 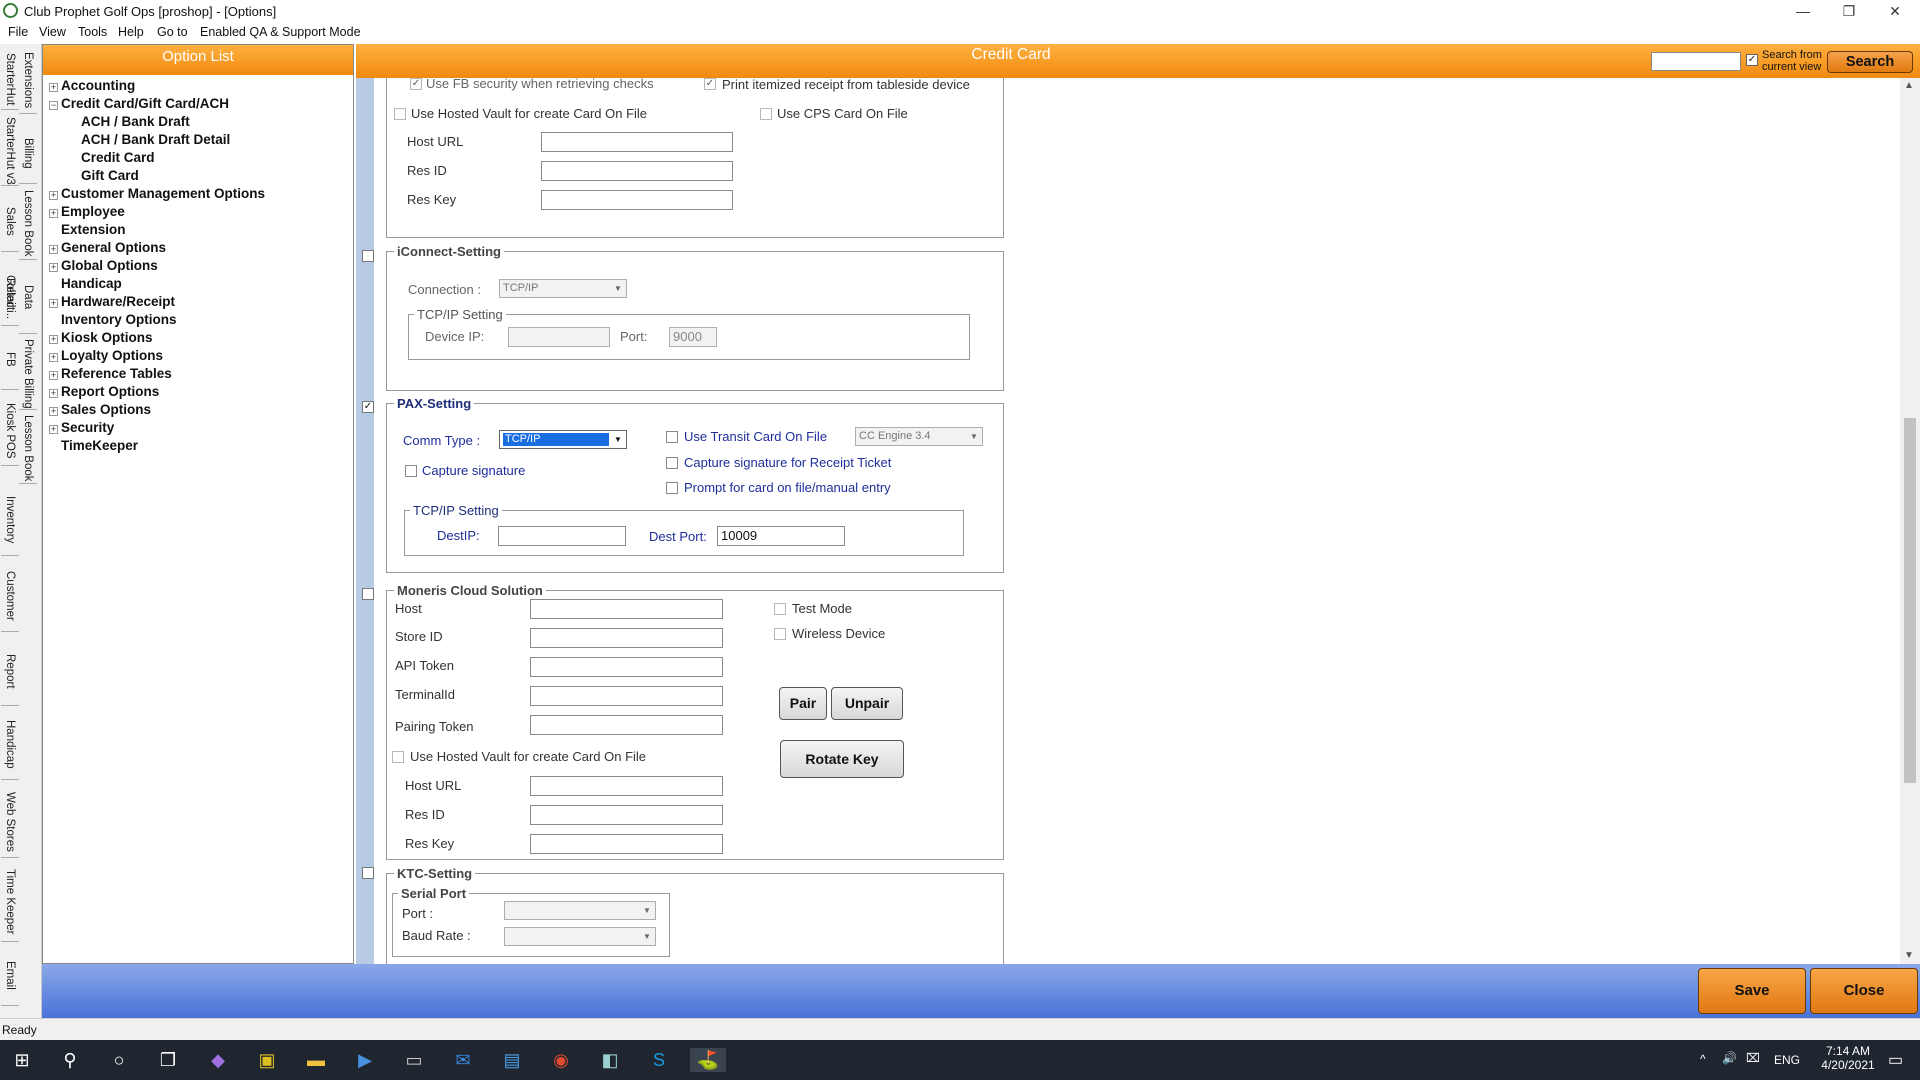 I want to click on moneris-host-url-input, so click(x=626, y=786).